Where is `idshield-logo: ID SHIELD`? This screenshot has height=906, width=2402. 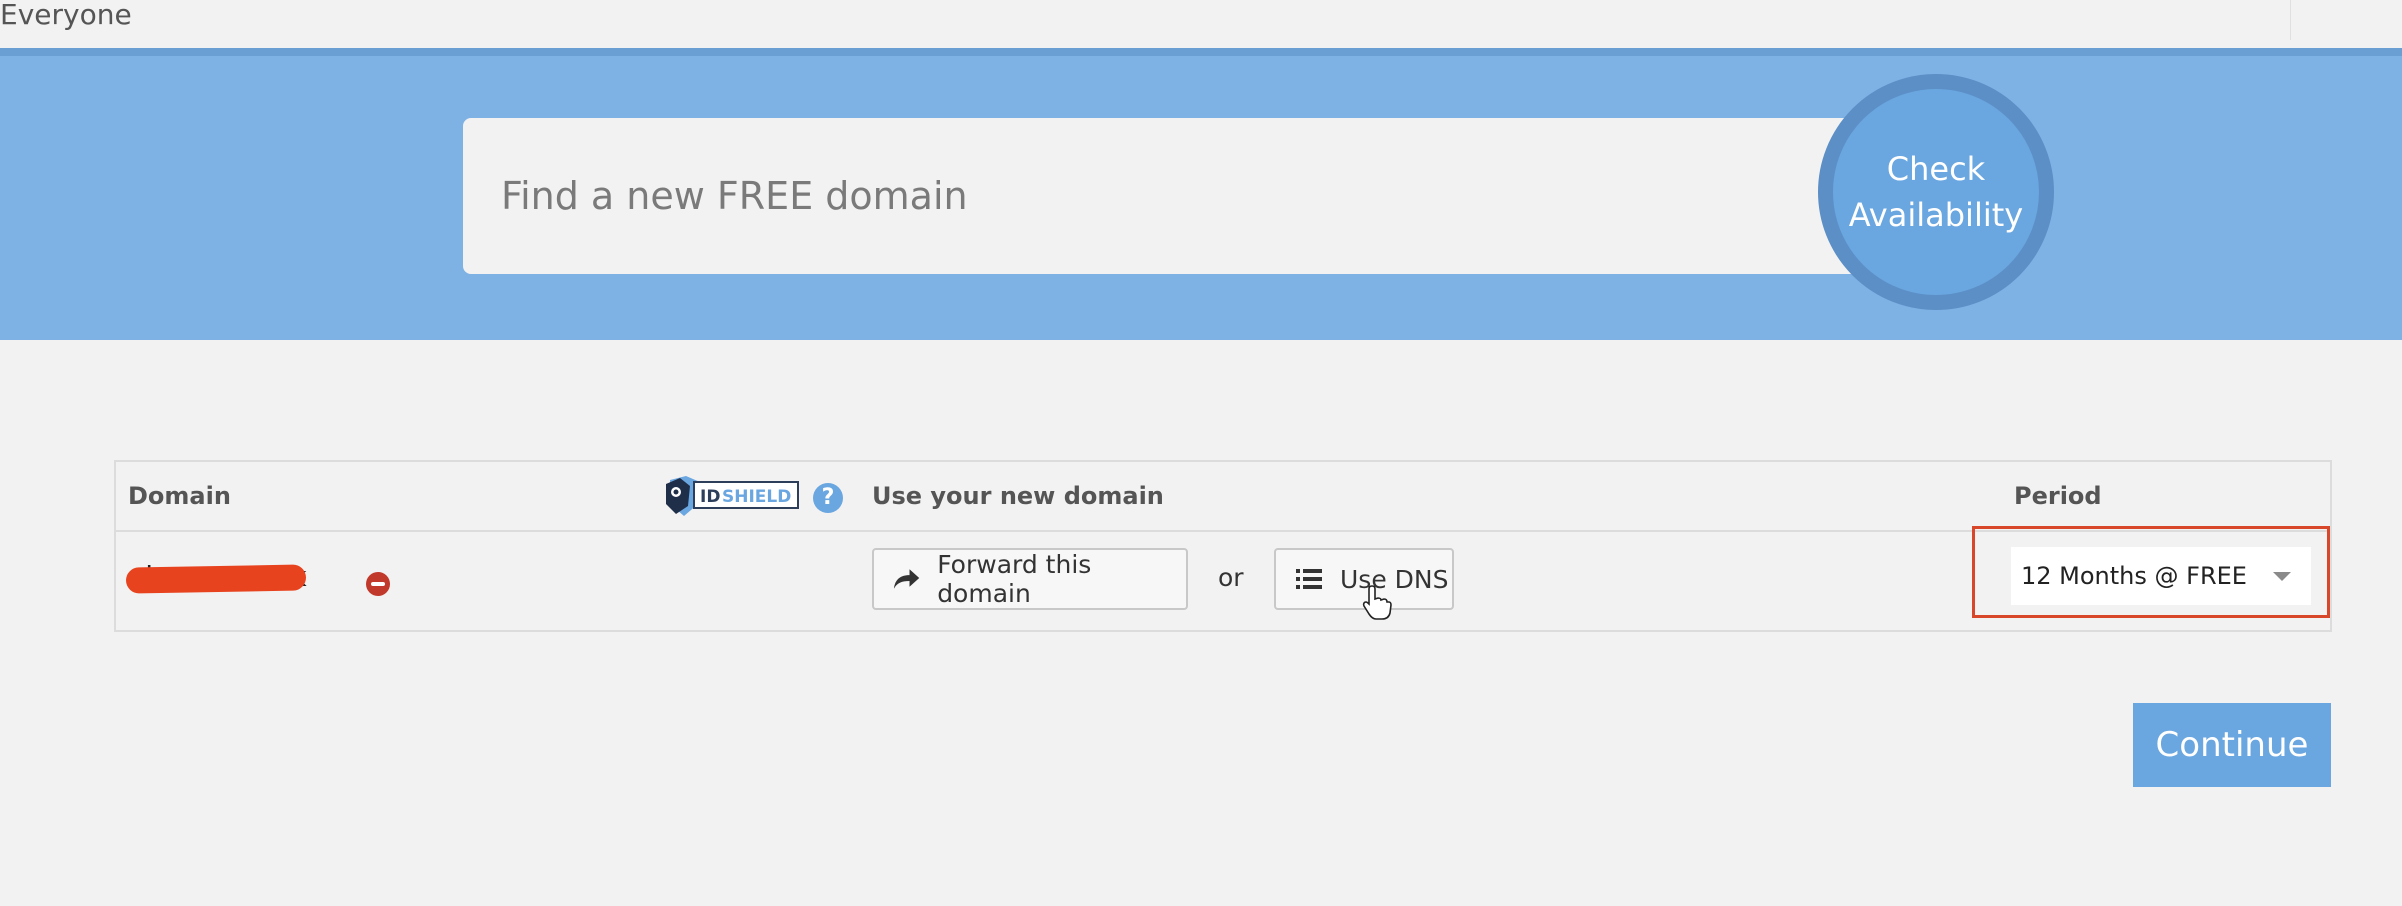 idshield-logo: ID SHIELD is located at coordinates (732, 496).